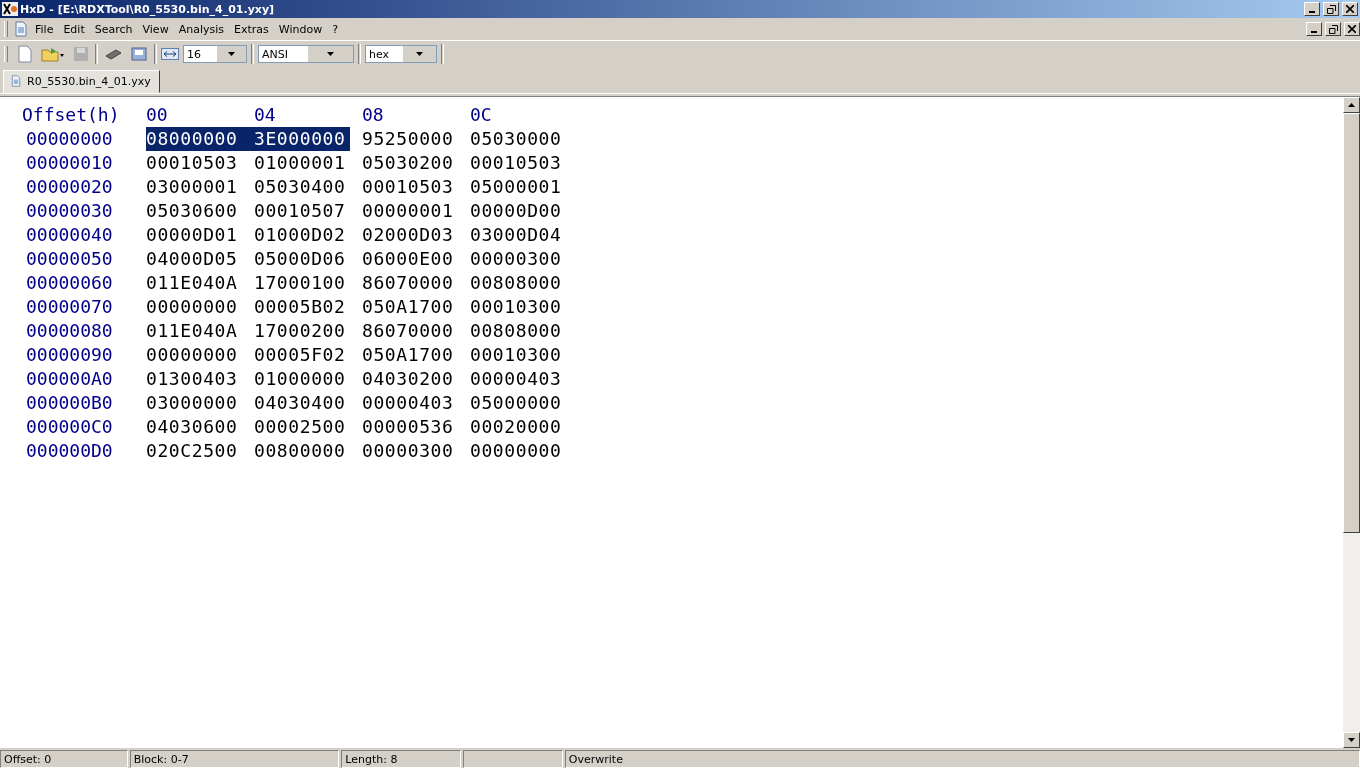 Image resolution: width=1360 pixels, height=768 pixels. What do you see at coordinates (410, 235) in the screenshot?
I see `hex-cell: 02000D03` at bounding box center [410, 235].